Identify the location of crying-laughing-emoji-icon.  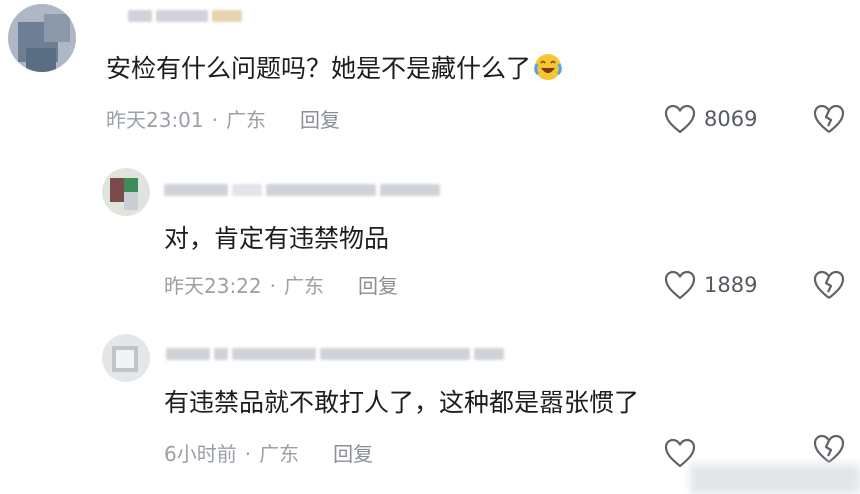
(548, 67).